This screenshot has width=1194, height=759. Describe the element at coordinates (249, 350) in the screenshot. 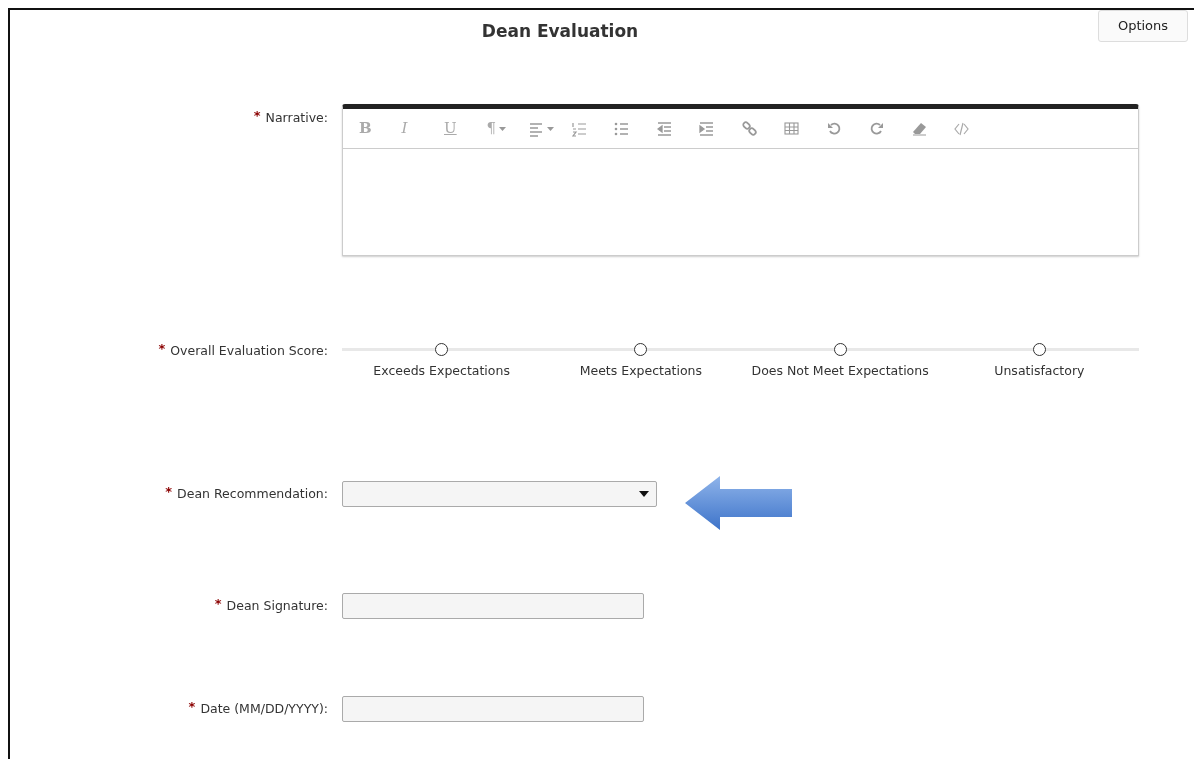

I see `field-label: Overall Evaluation Score:` at that location.